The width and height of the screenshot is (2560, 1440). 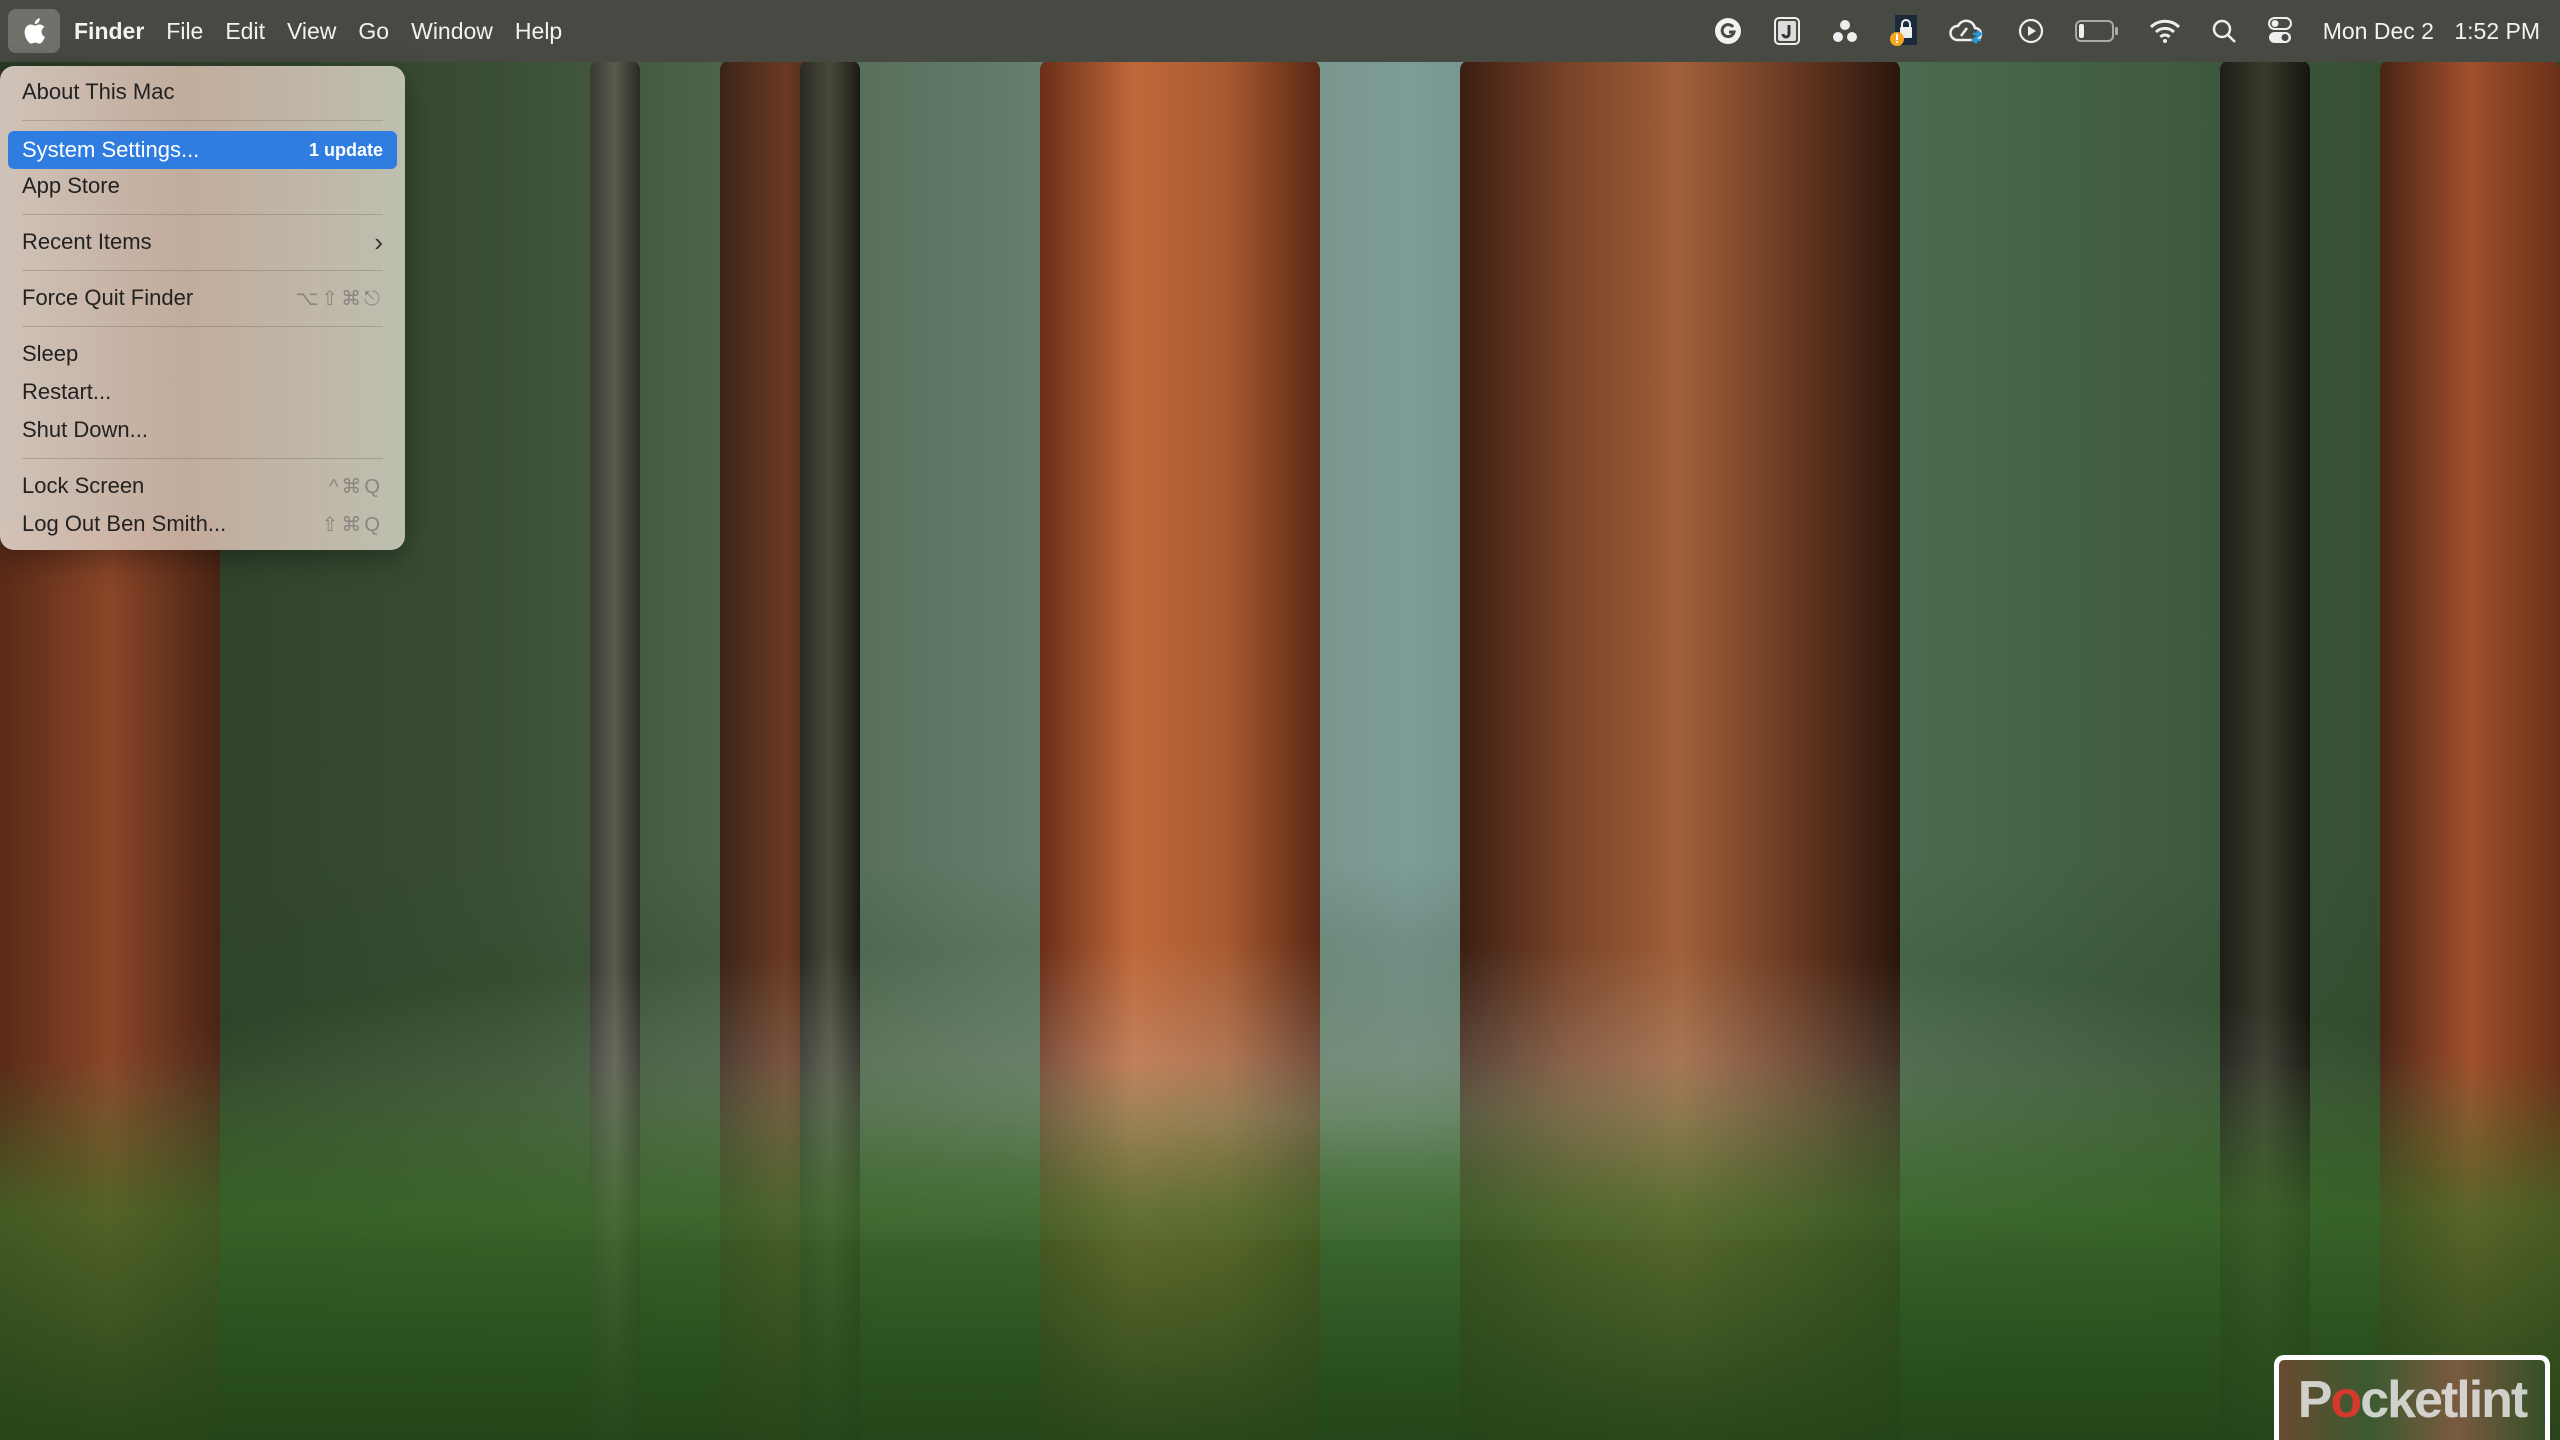 I want to click on wifi-icon, so click(x=2165, y=31).